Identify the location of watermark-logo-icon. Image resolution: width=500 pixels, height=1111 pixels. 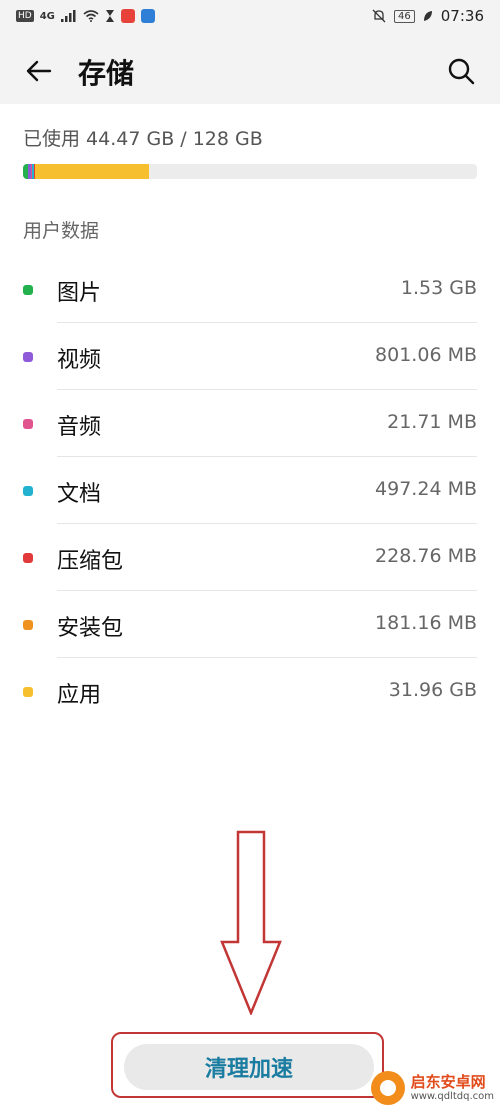
(387, 1088).